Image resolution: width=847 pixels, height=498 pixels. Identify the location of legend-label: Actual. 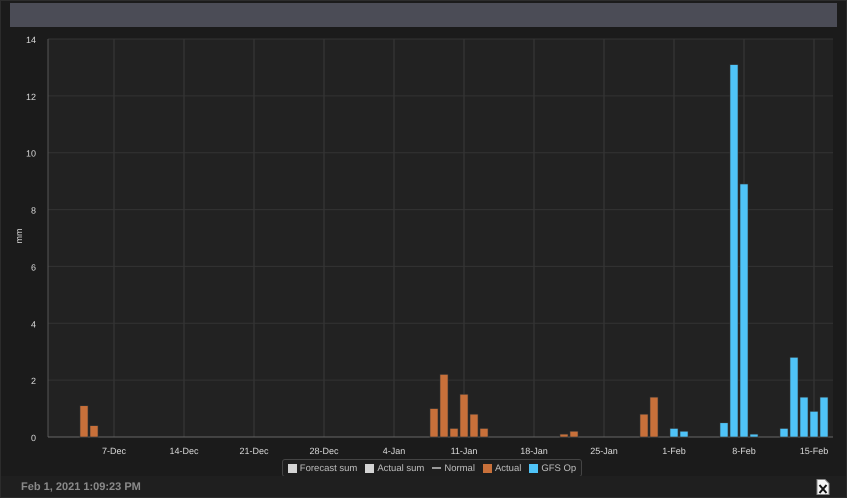
(508, 468).